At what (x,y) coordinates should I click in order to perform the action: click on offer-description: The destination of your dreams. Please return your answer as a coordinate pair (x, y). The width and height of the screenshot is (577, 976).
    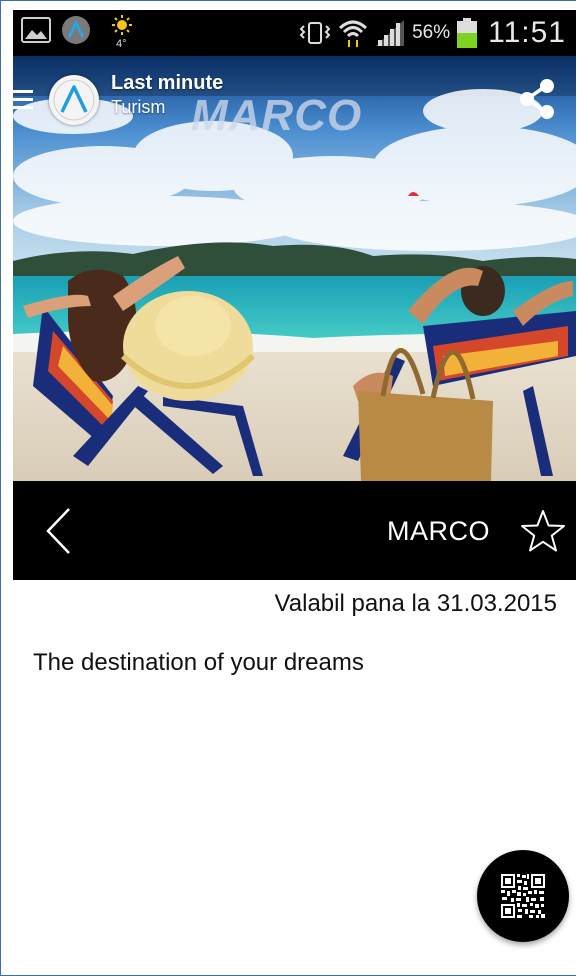
    Looking at the image, I should click on (198, 662).